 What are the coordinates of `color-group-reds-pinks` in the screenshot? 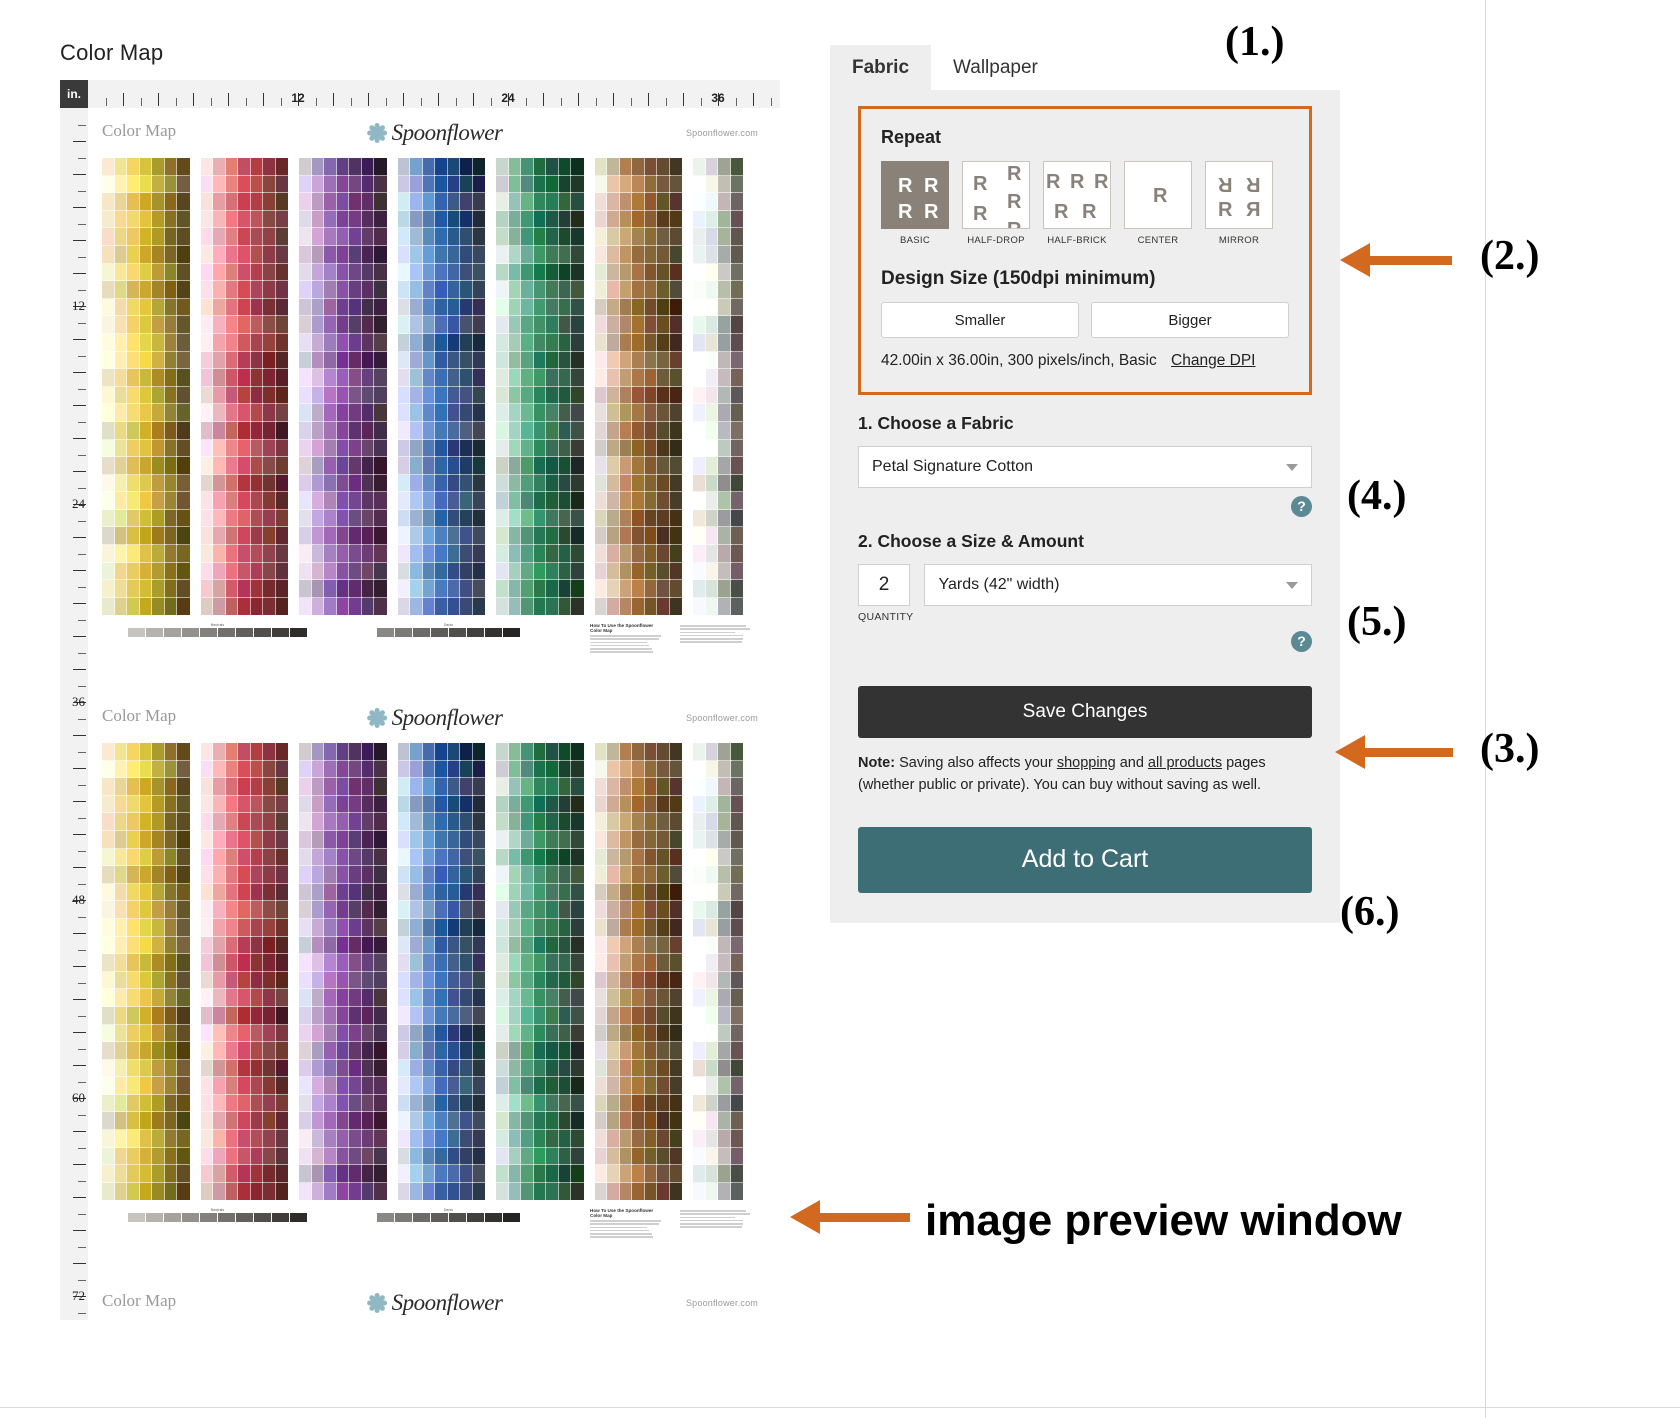 It's located at (244, 972).